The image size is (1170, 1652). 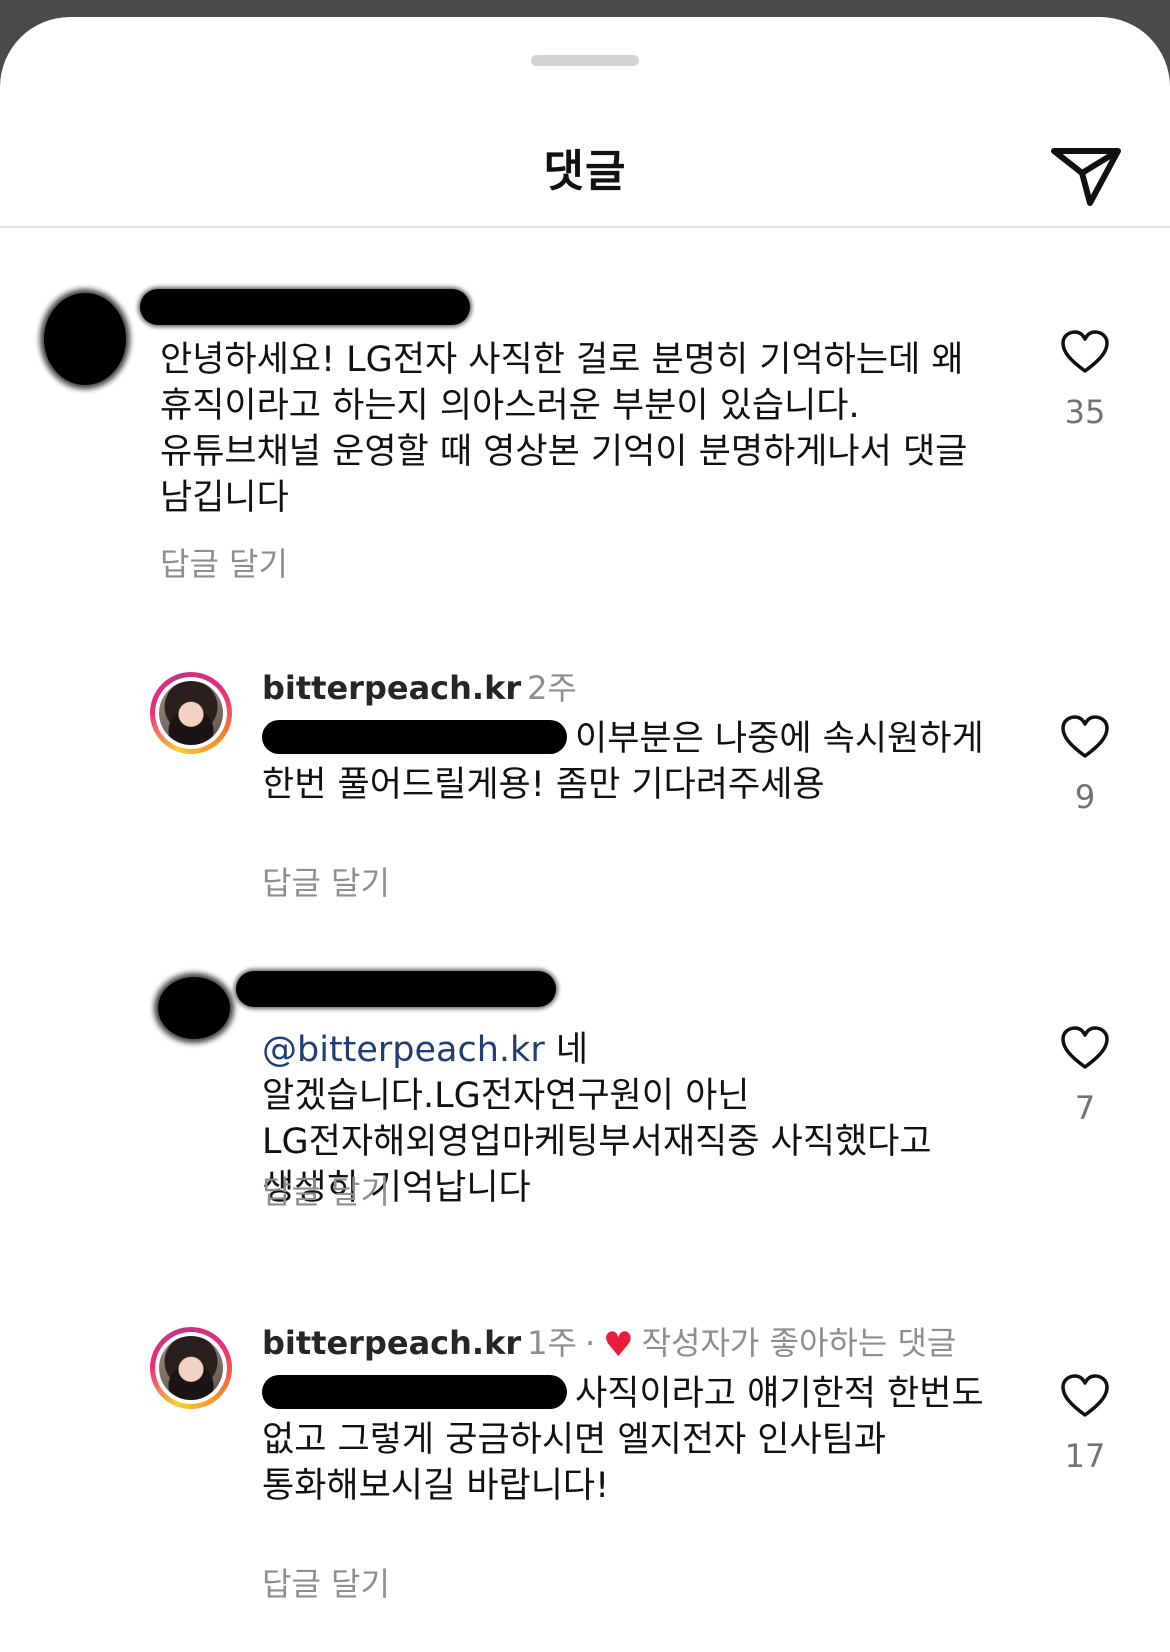 I want to click on comment-header: bitterpeach.kr 1주 · ♥ 작성자가 좋아하는 댓글, so click(x=609, y=1344).